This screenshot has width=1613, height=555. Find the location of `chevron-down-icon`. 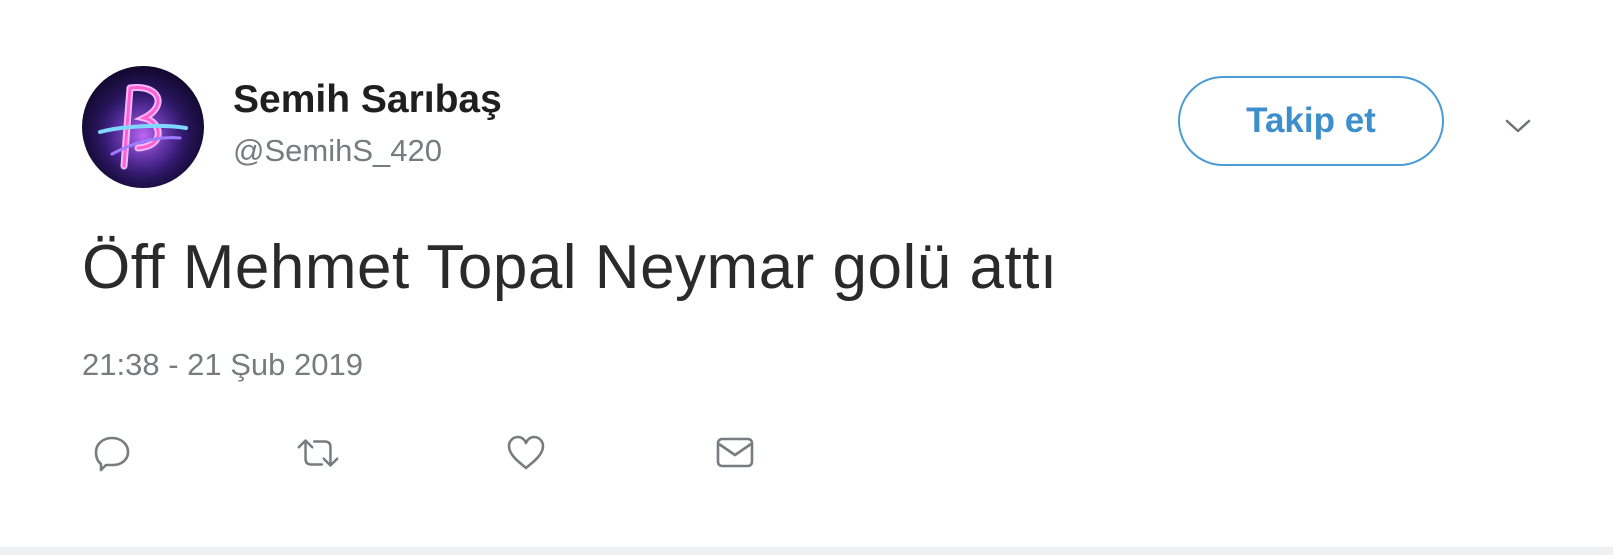

chevron-down-icon is located at coordinates (1518, 126).